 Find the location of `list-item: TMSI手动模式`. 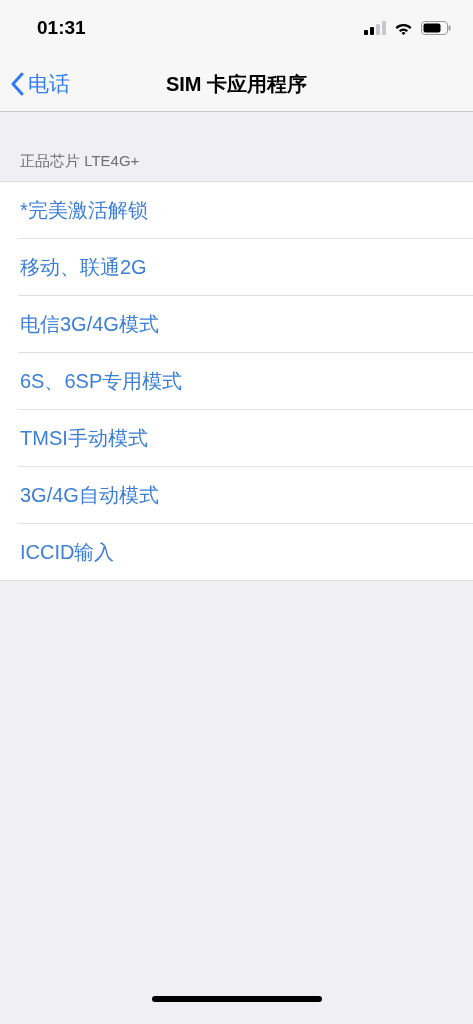

list-item: TMSI手动模式 is located at coordinates (245, 438).